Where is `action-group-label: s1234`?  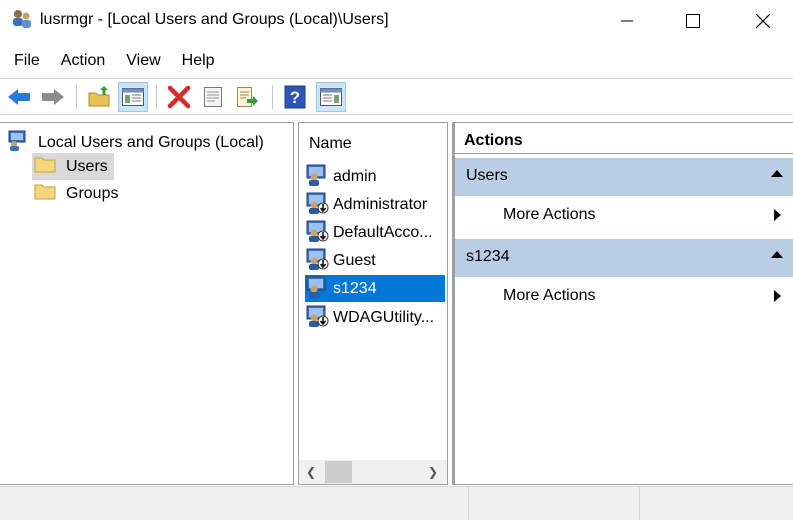
action-group-label: s1234 is located at coordinates (488, 256).